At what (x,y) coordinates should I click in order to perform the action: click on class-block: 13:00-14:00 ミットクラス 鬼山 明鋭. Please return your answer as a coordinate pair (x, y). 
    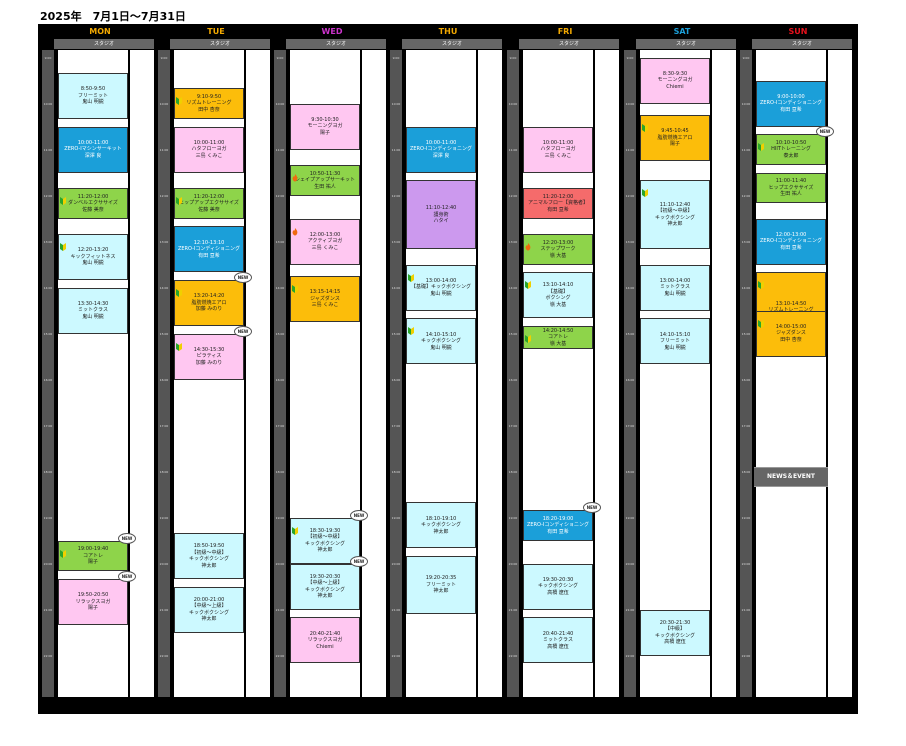
    Looking at the image, I should click on (675, 287).